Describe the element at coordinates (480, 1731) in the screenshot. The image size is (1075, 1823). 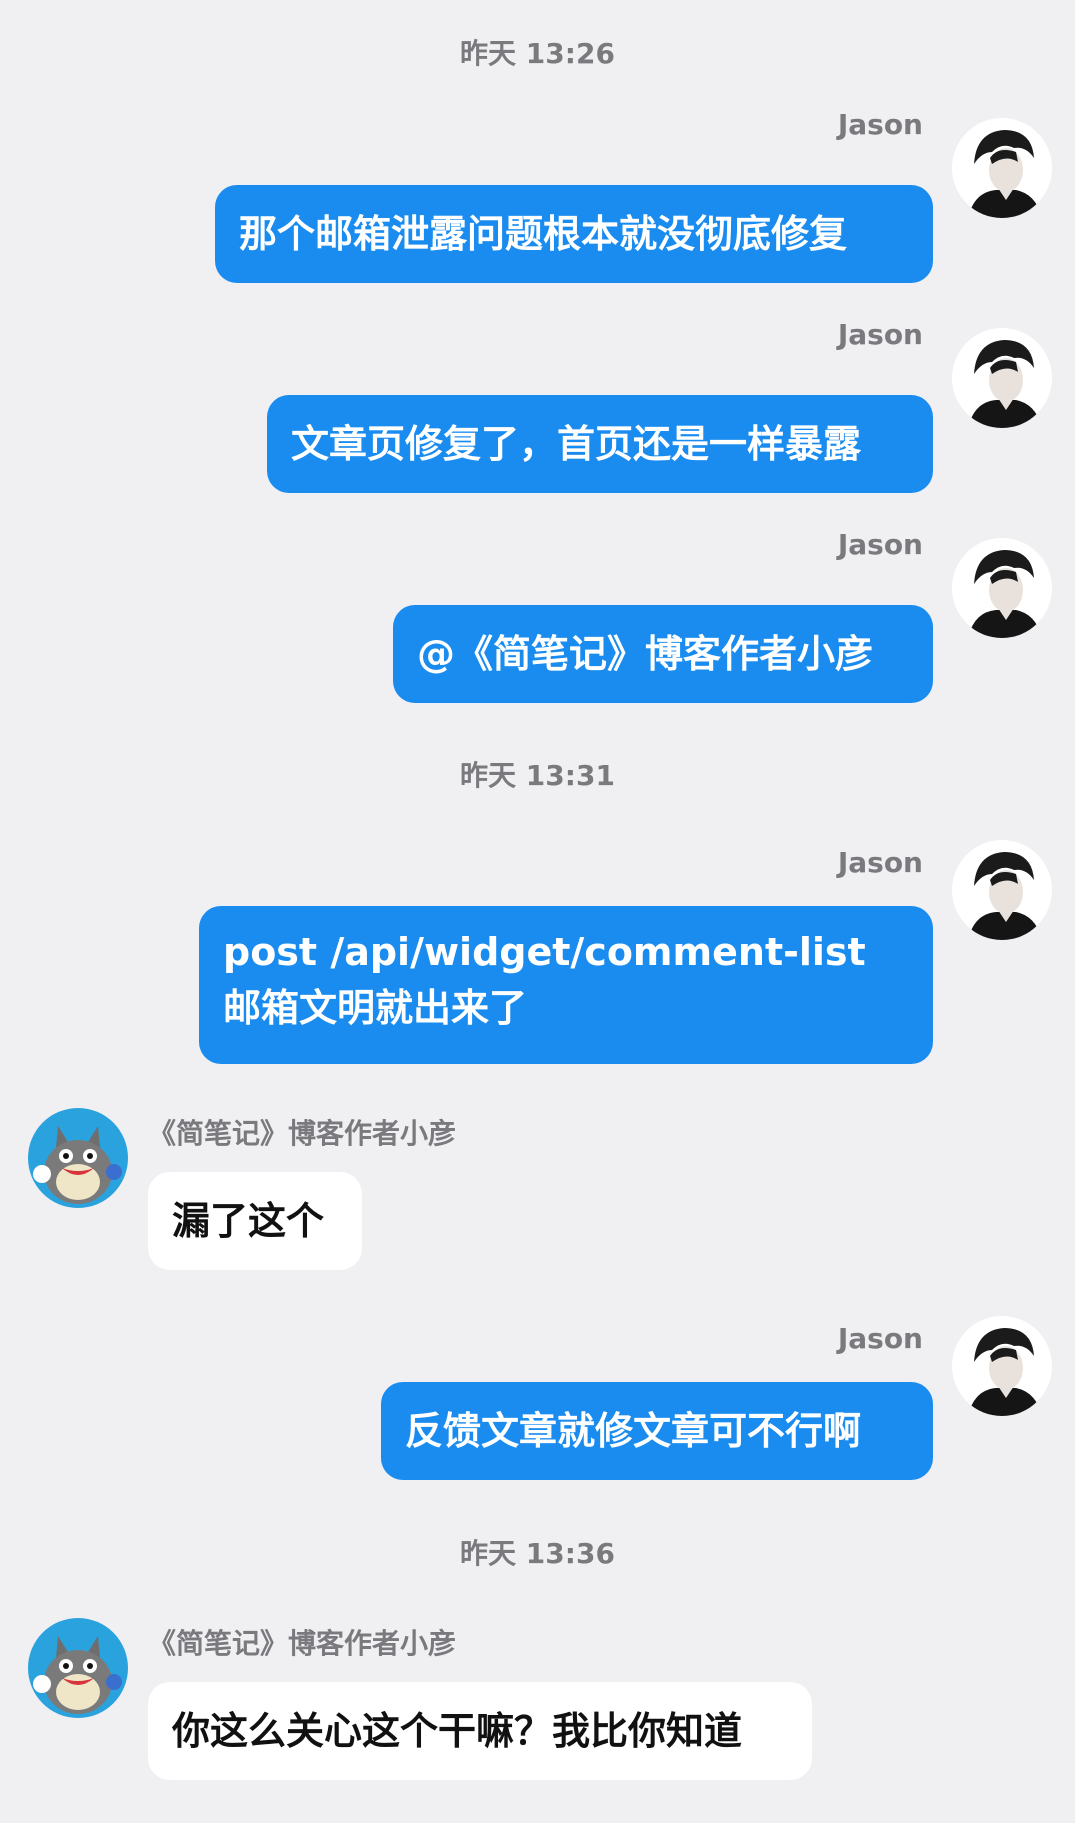
I see `message-bubble: 你这么关心这个干嘛？我比你知道` at that location.